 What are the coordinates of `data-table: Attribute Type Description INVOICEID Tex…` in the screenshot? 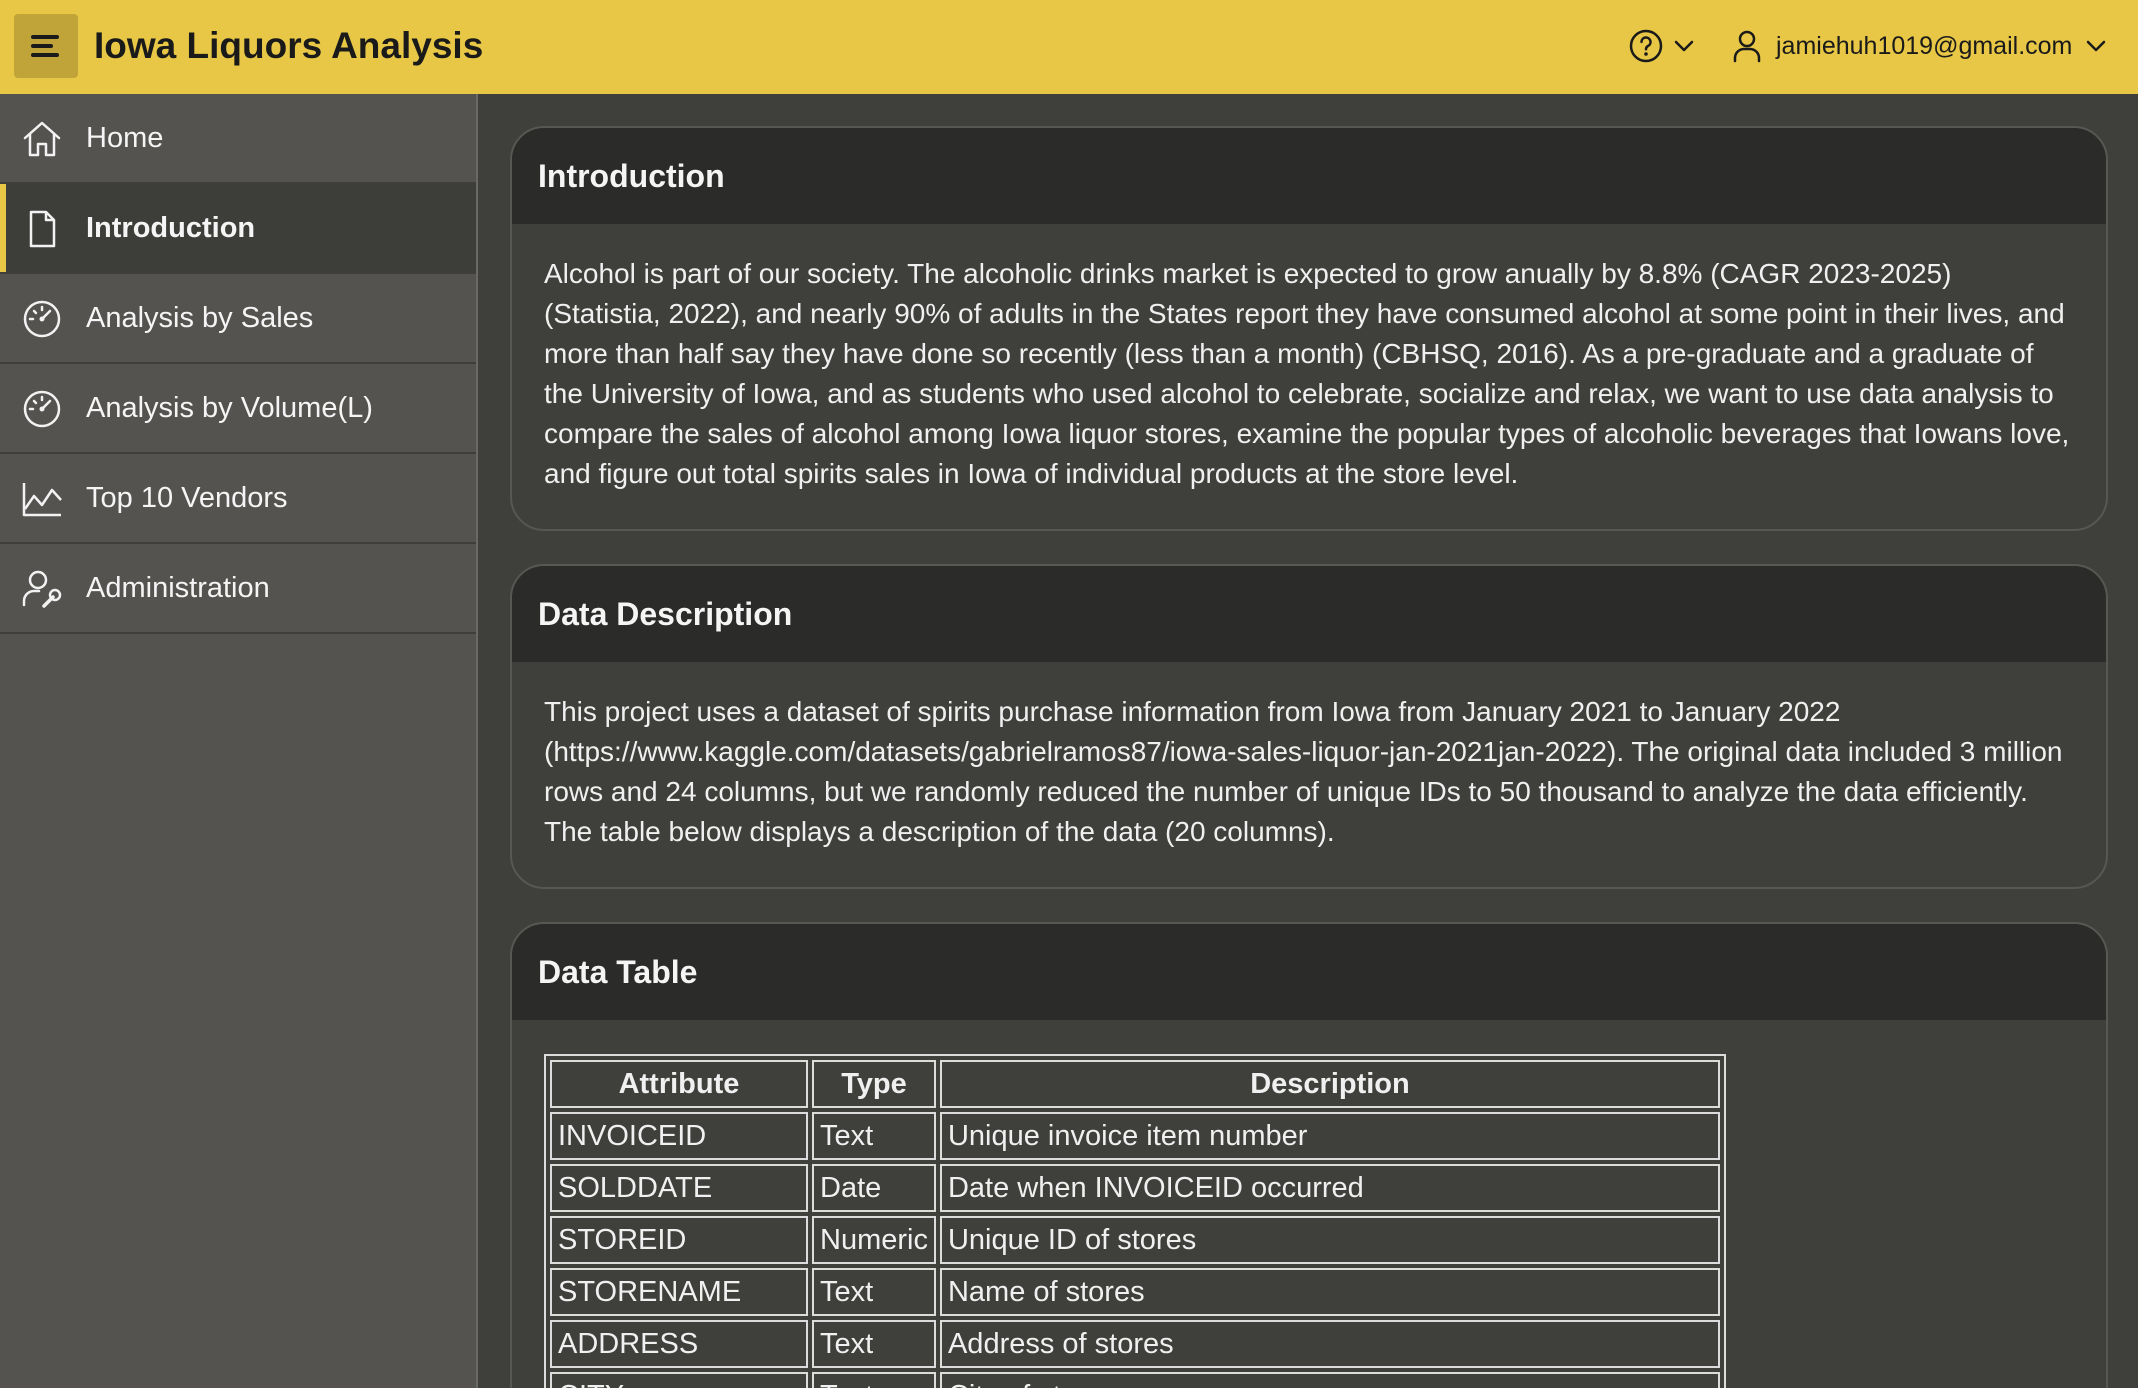 It's located at (1135, 1221).